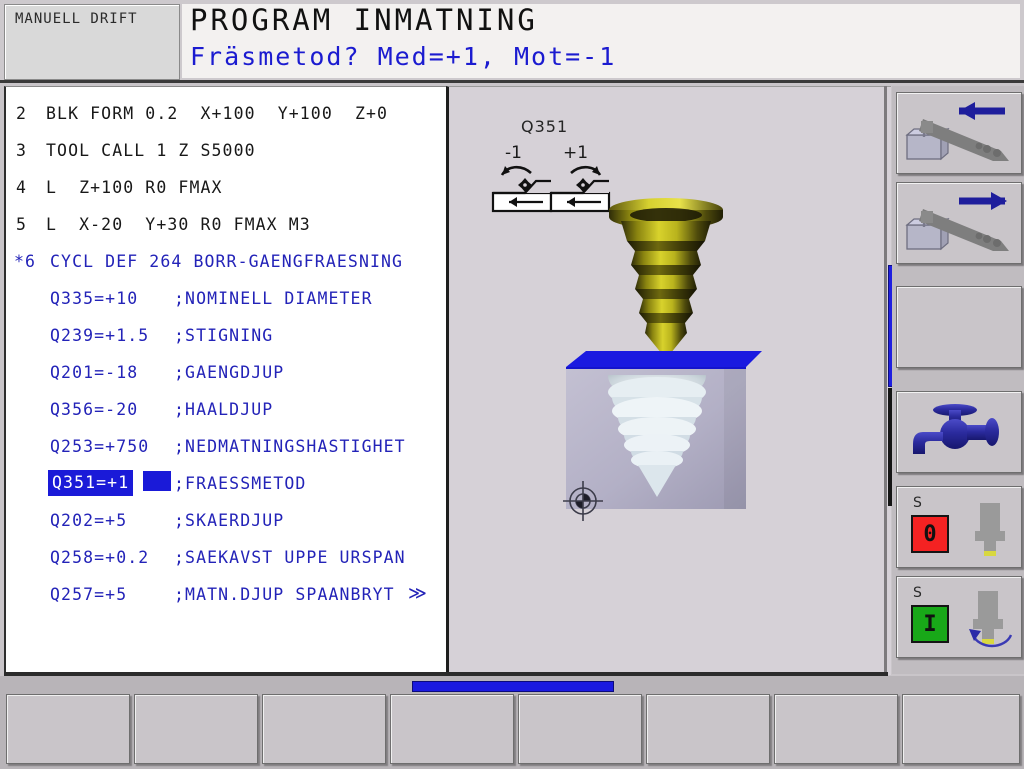  Describe the element at coordinates (157, 481) in the screenshot. I see `edit-cursor-block` at that location.